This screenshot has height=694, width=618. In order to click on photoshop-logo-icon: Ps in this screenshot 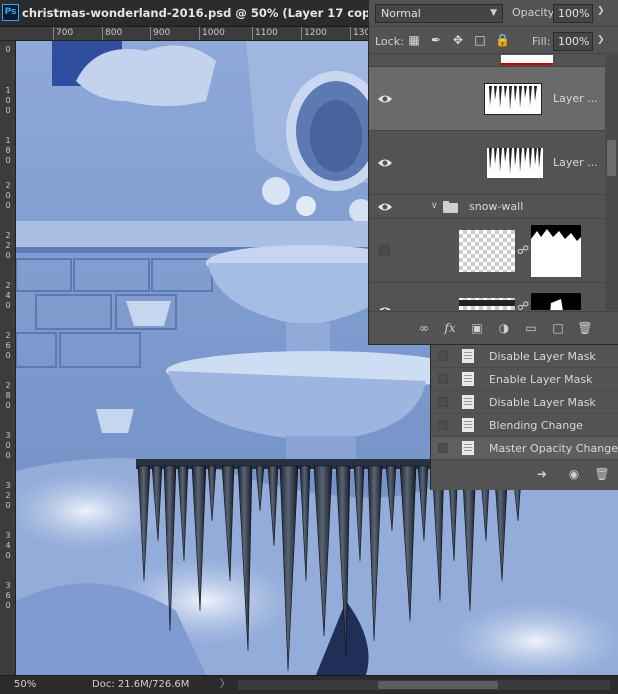, I will do `click(10, 12)`.